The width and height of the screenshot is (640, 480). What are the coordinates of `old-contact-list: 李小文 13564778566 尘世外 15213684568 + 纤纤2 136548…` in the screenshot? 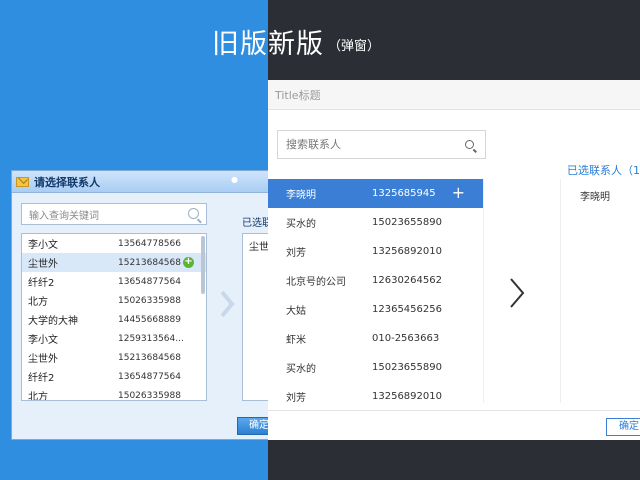 It's located at (114, 317).